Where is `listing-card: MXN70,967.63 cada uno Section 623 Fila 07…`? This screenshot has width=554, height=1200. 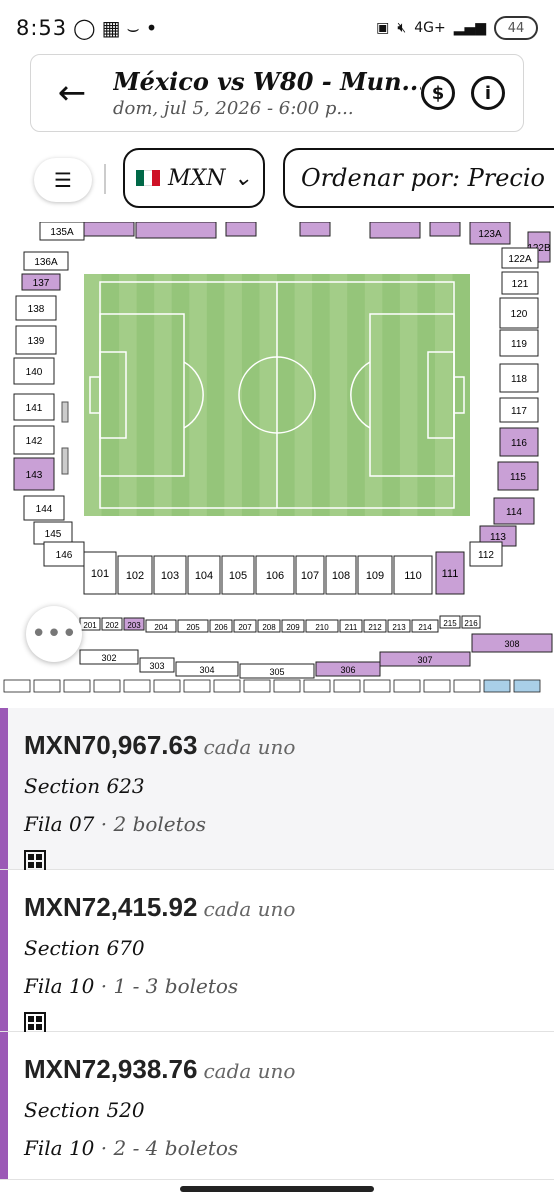 listing-card: MXN70,967.63 cada uno Section 623 Fila 07… is located at coordinates (277, 790).